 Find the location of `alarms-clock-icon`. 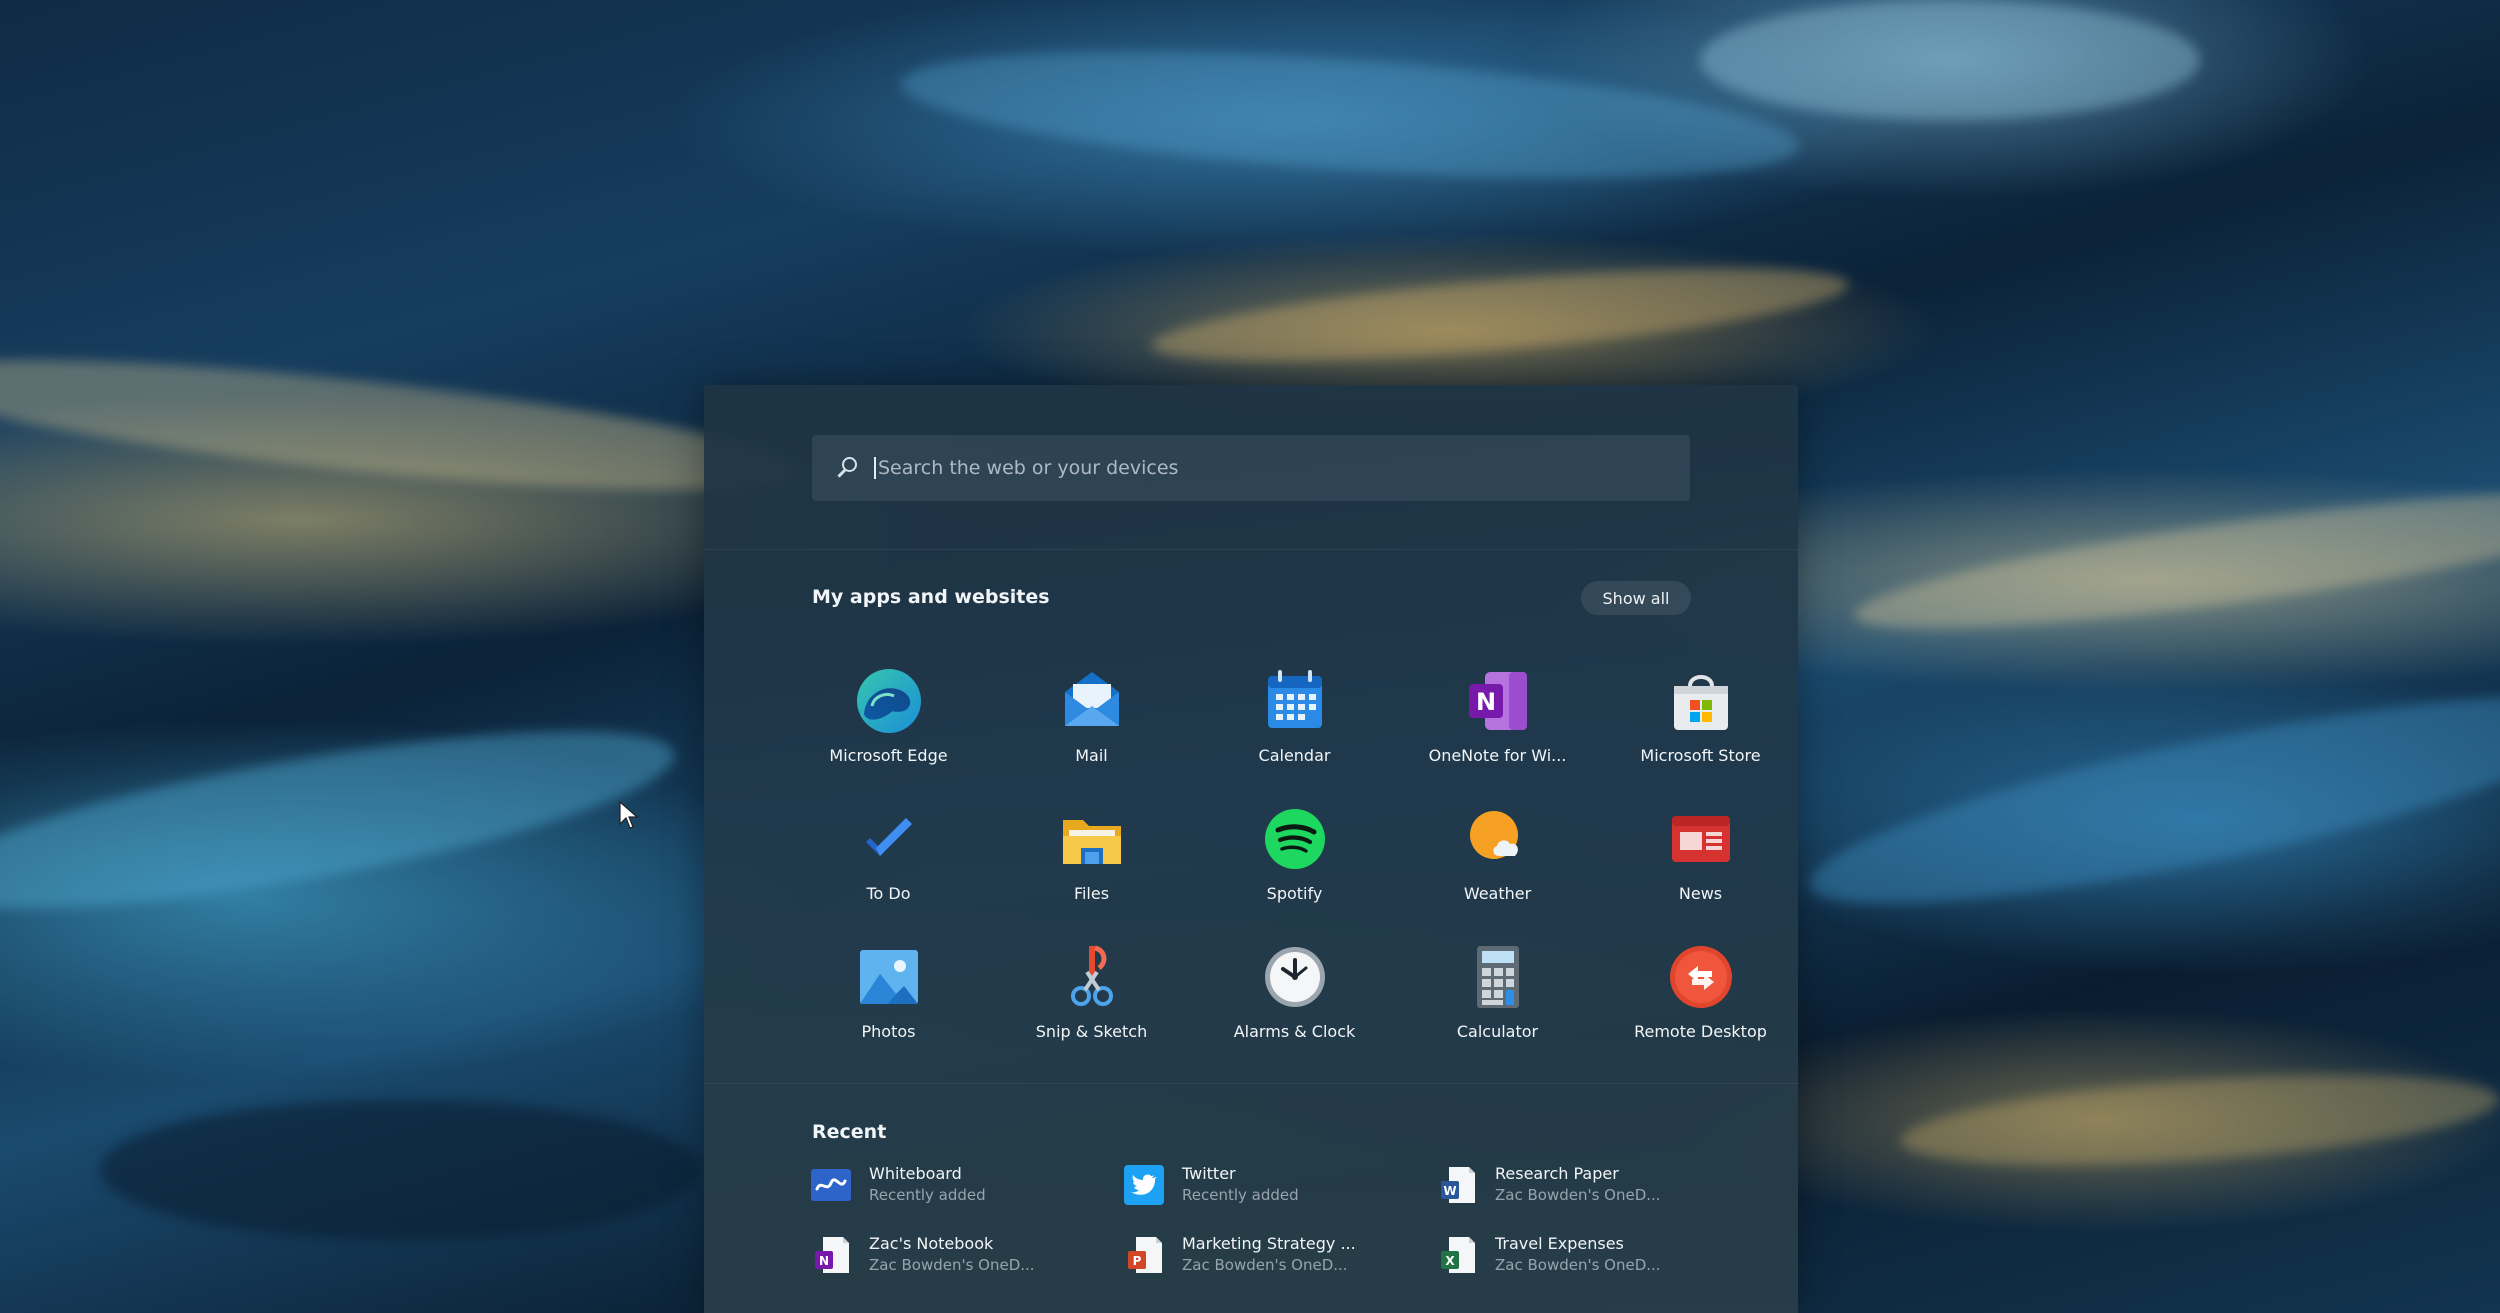

alarms-clock-icon is located at coordinates (1294, 977).